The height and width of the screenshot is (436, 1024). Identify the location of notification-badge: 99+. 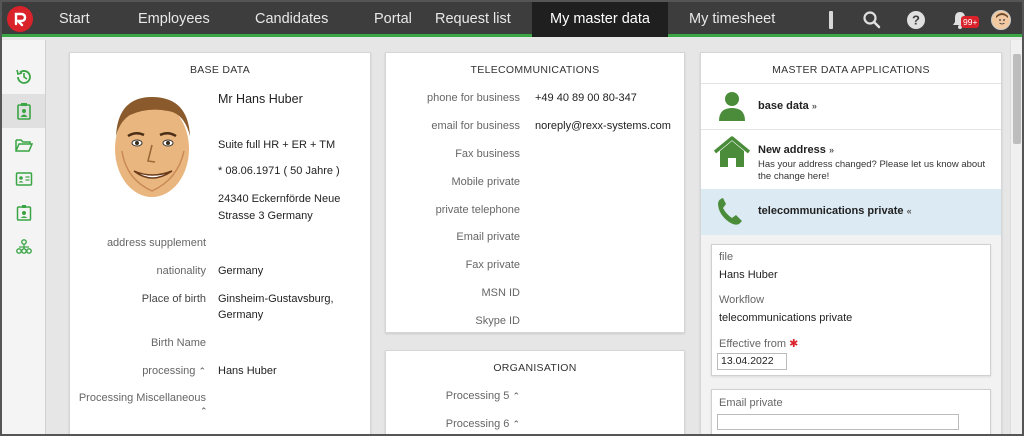
(970, 22).